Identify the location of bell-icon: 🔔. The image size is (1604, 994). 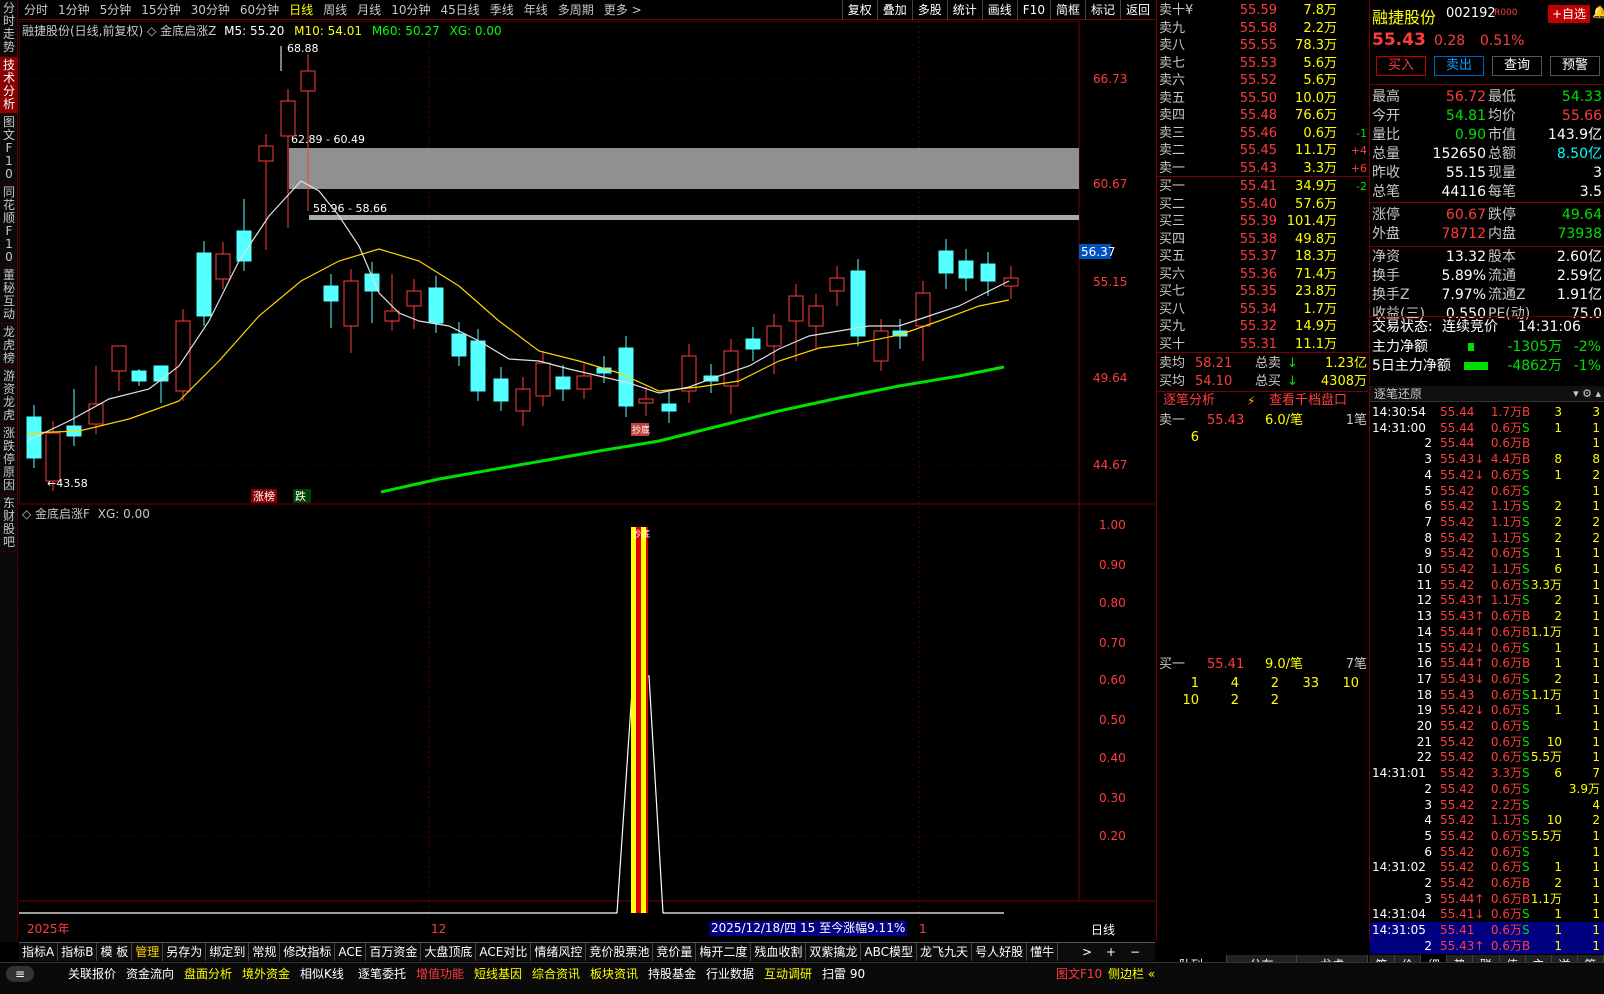
(1598, 12).